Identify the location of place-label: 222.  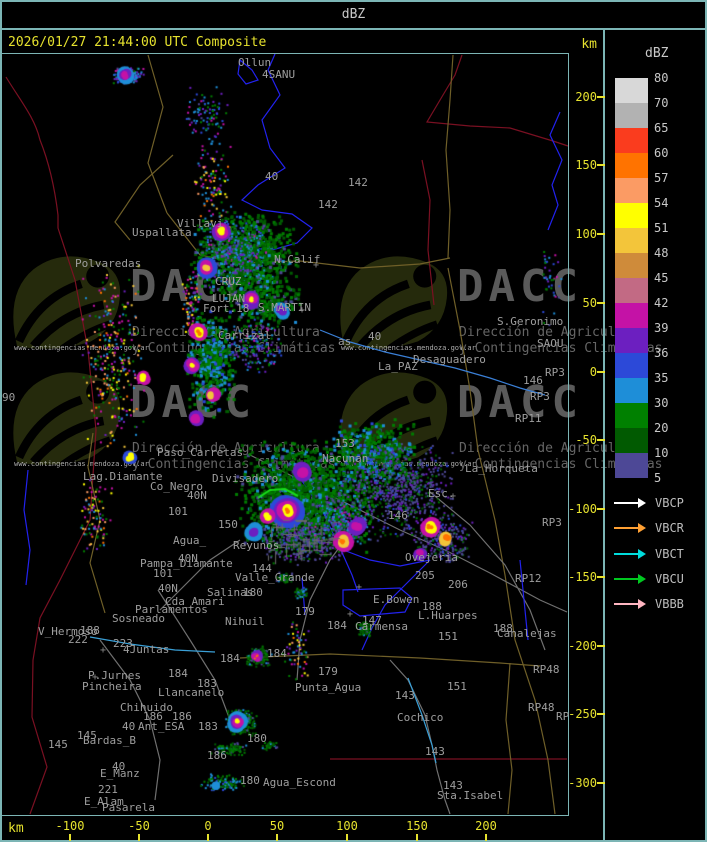
(78, 639).